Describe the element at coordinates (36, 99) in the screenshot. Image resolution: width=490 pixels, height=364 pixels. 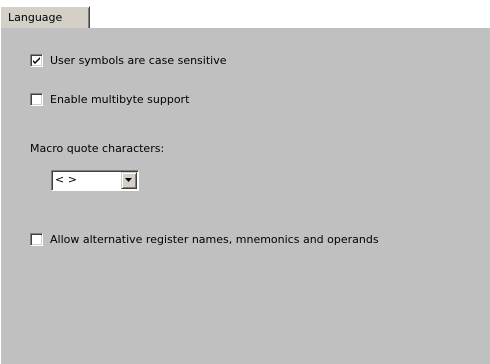
I see `multibyte-checkbox` at that location.